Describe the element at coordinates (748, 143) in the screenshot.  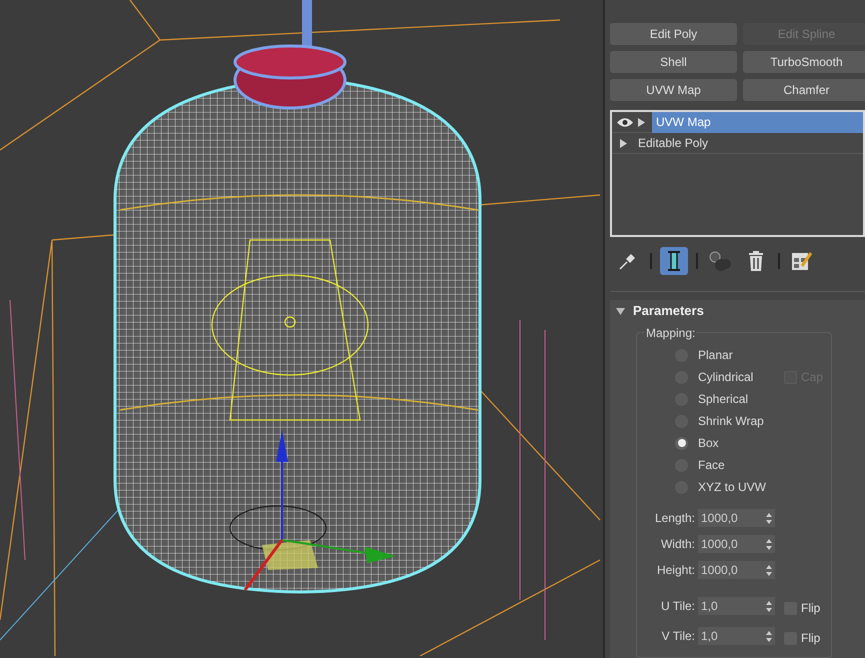
I see `modifier-stack-item: Editable Poly` at that location.